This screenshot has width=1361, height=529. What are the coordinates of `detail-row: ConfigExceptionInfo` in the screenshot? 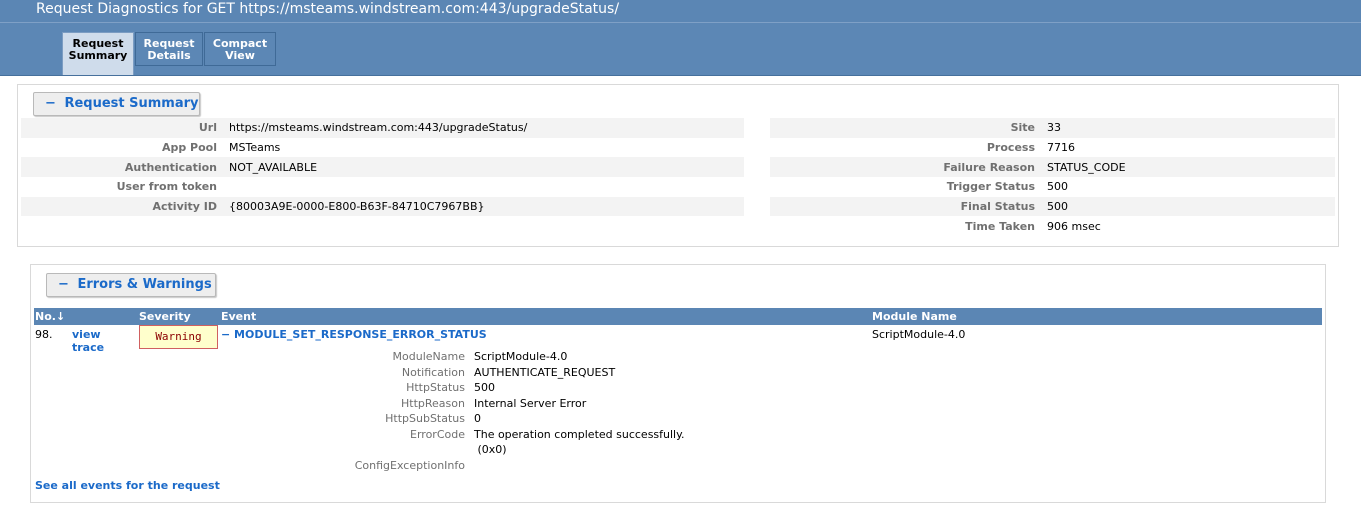 It's located at (502, 467).